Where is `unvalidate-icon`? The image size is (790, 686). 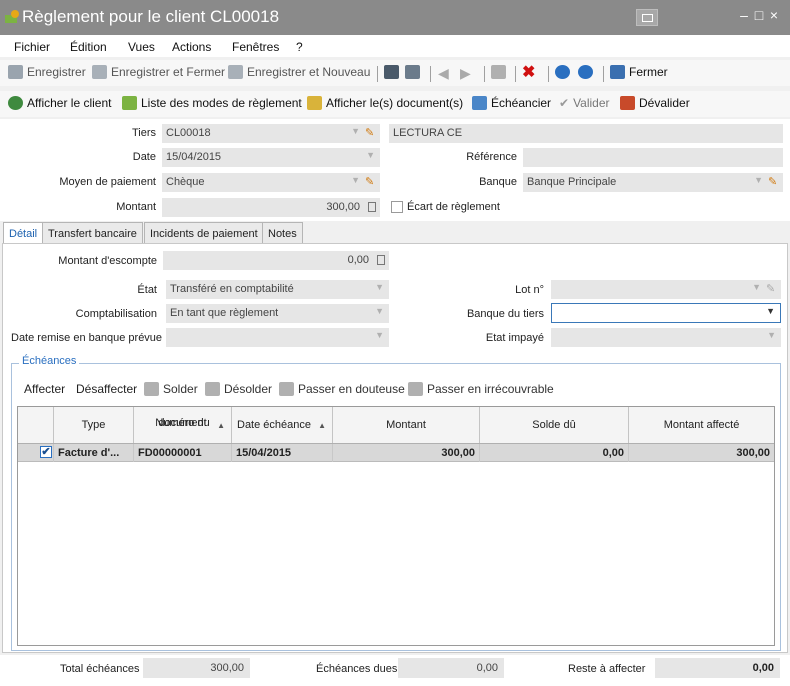 unvalidate-icon is located at coordinates (627, 103).